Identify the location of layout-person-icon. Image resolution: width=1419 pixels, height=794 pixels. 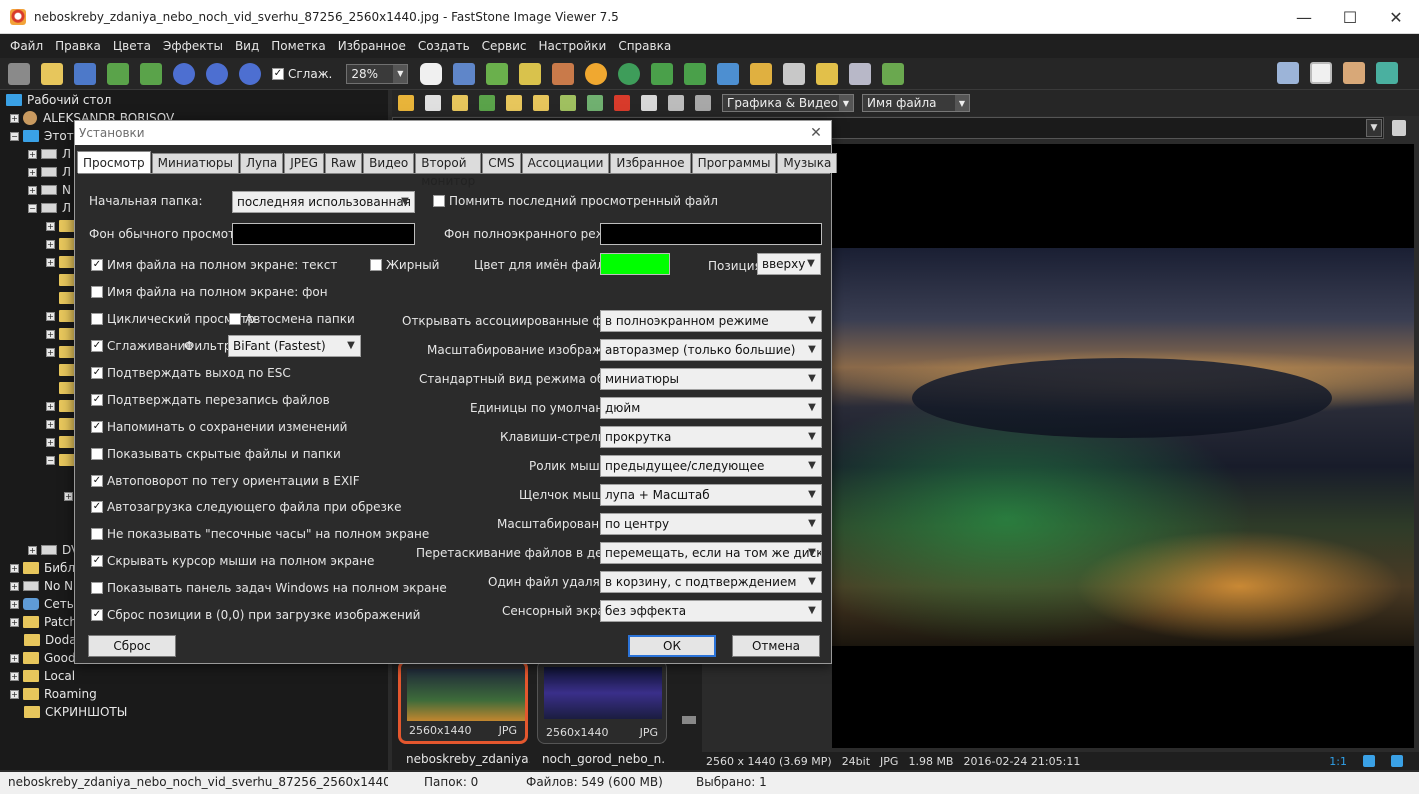
(1354, 73).